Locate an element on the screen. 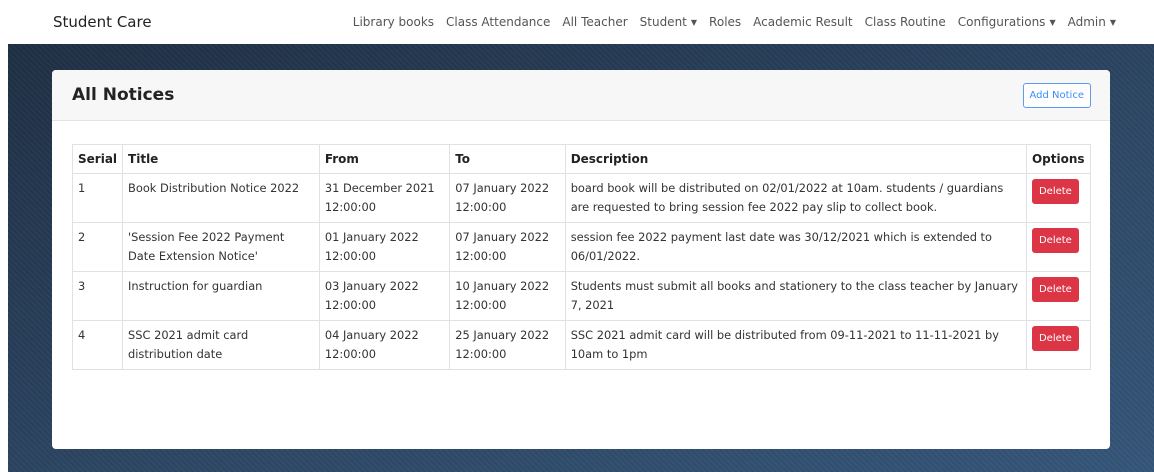 This screenshot has height=472, width=1154. nav-item-student-dropdown: Student ▼ is located at coordinates (668, 22).